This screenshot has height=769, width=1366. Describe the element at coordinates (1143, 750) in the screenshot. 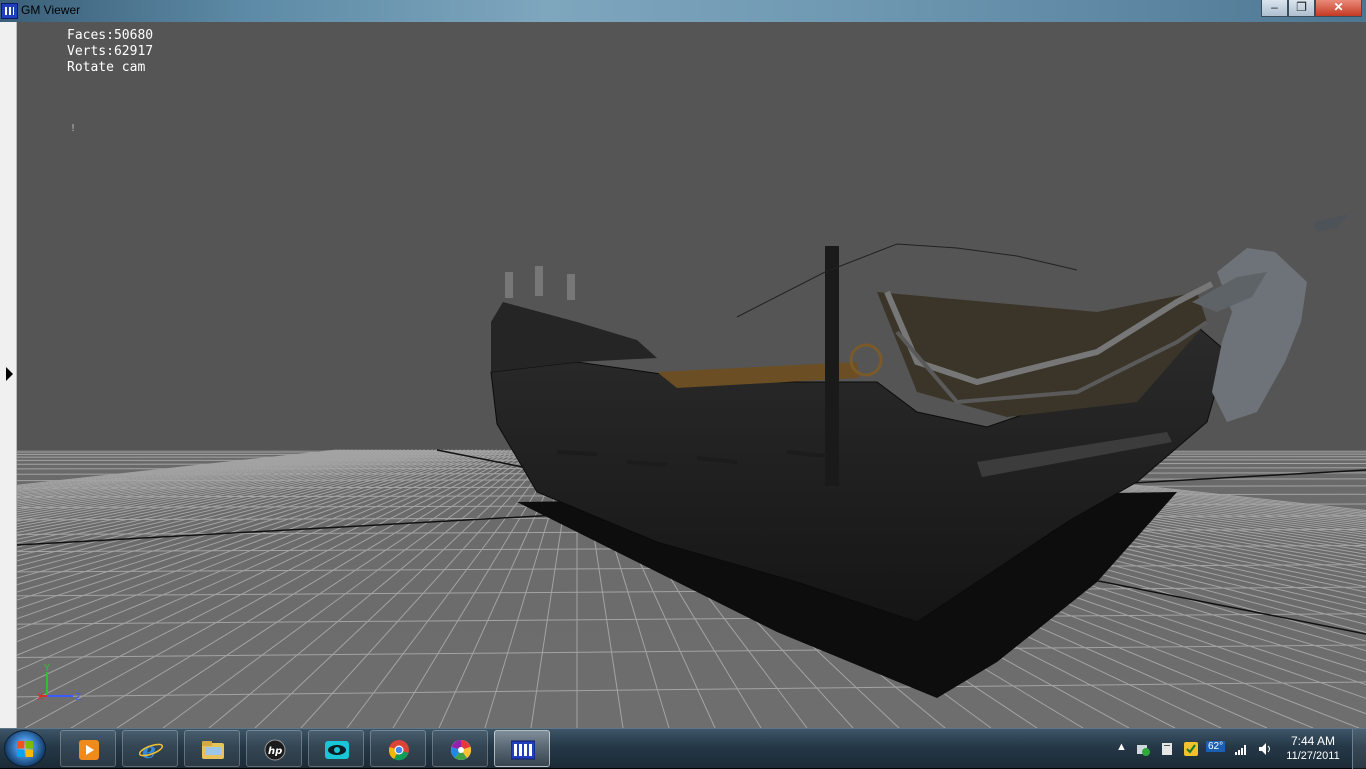

I see `network-check-icon` at that location.